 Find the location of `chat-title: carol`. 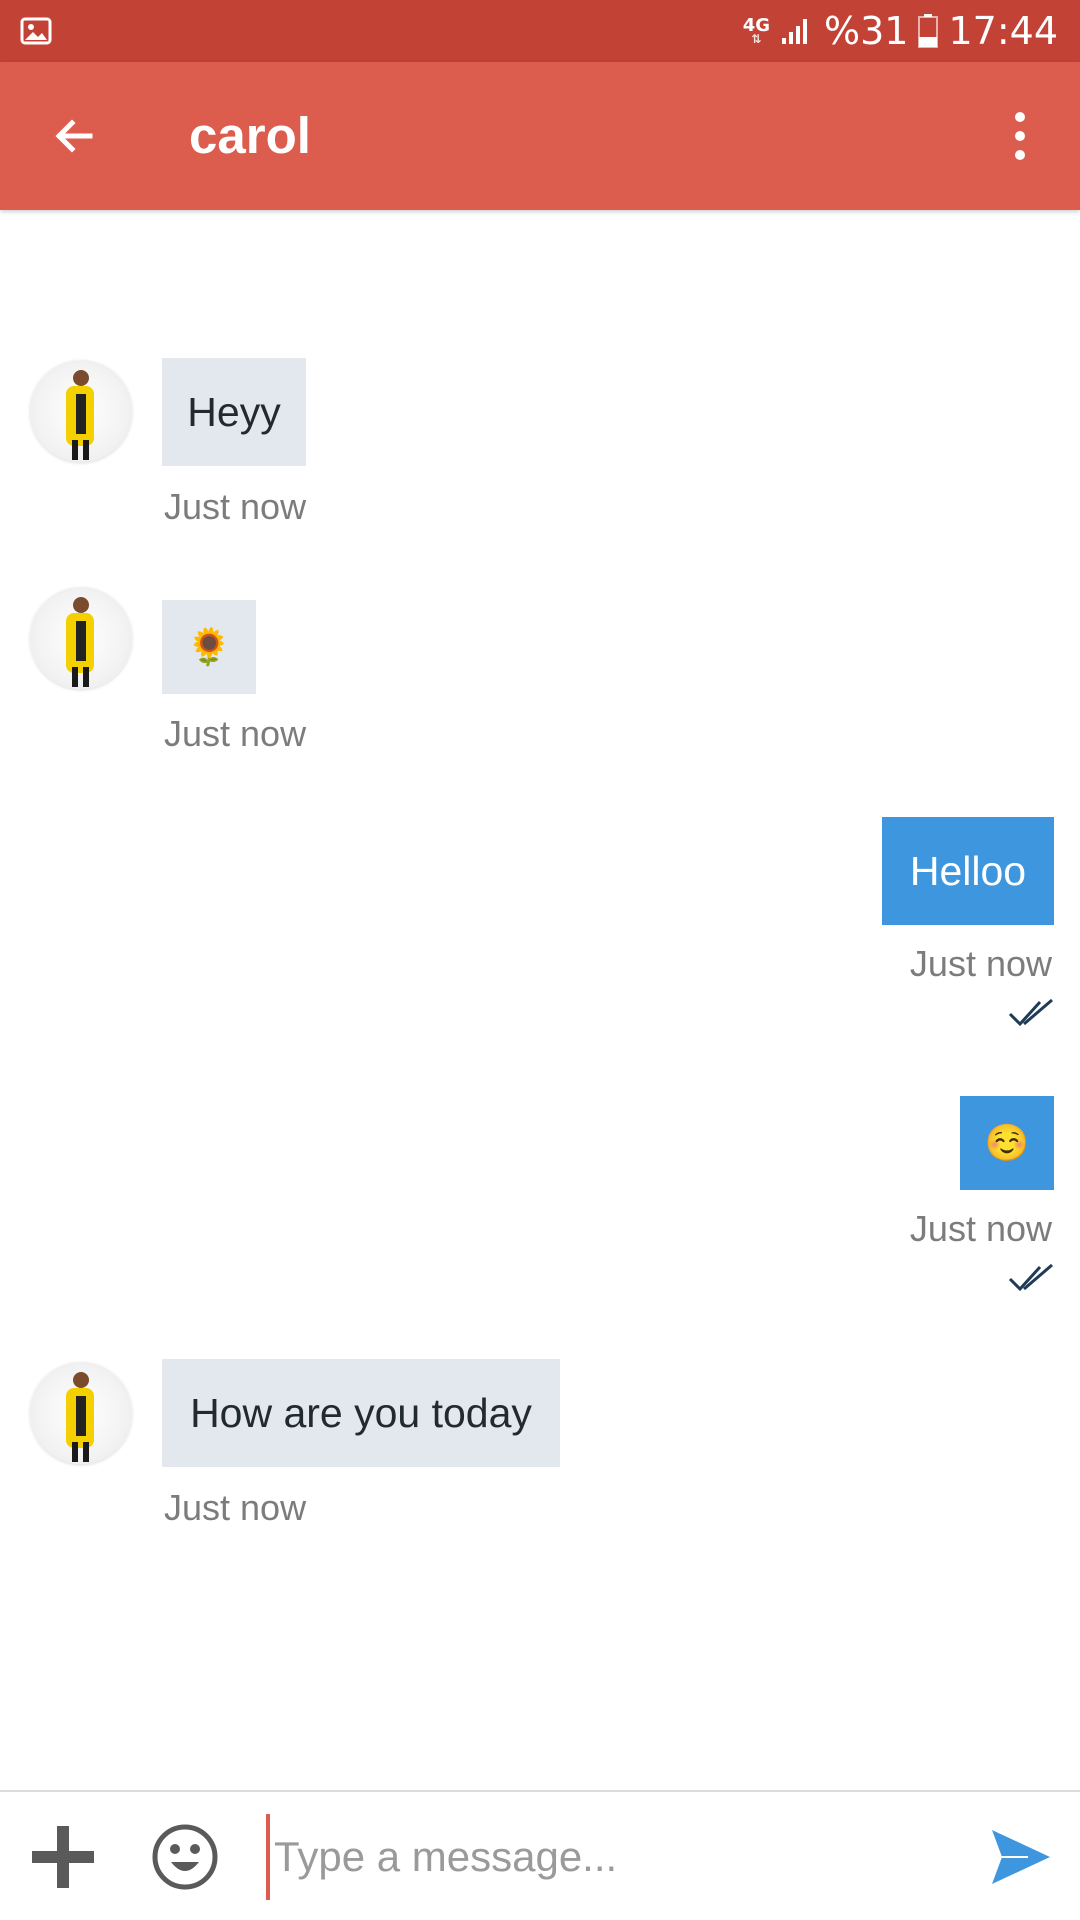

chat-title: carol is located at coordinates (250, 135).